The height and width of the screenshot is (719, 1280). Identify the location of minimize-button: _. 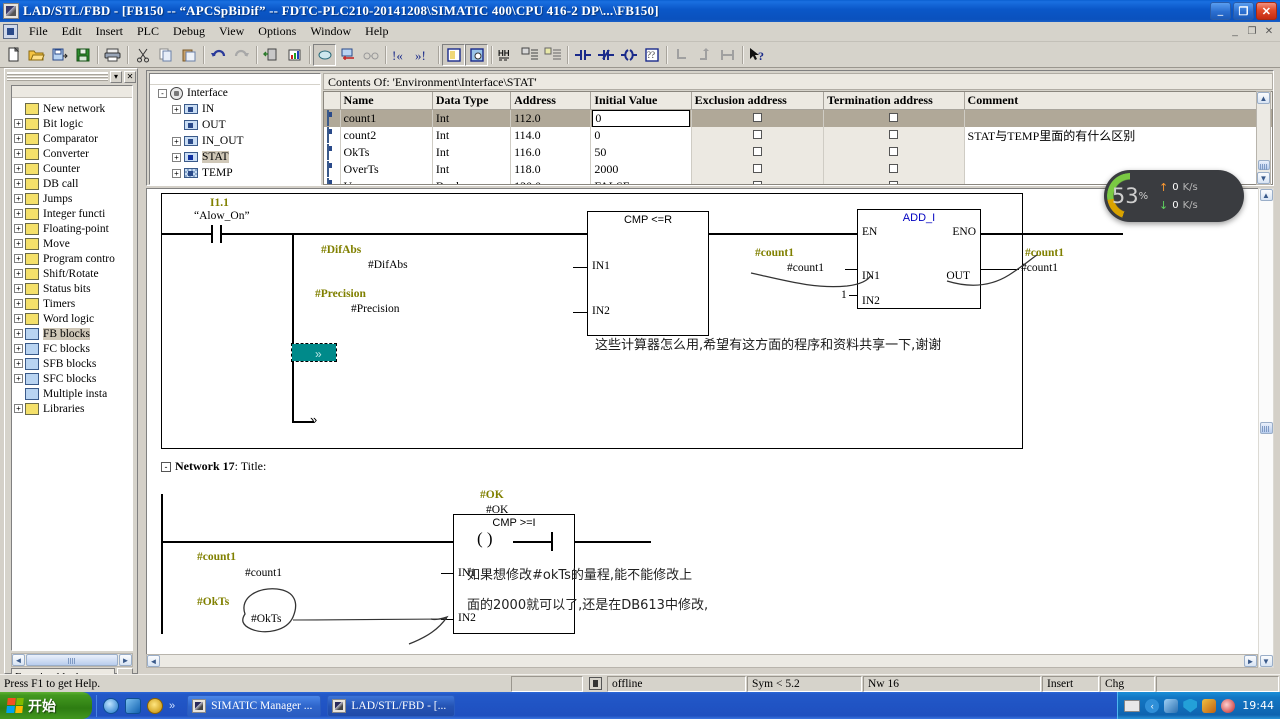
(1220, 11).